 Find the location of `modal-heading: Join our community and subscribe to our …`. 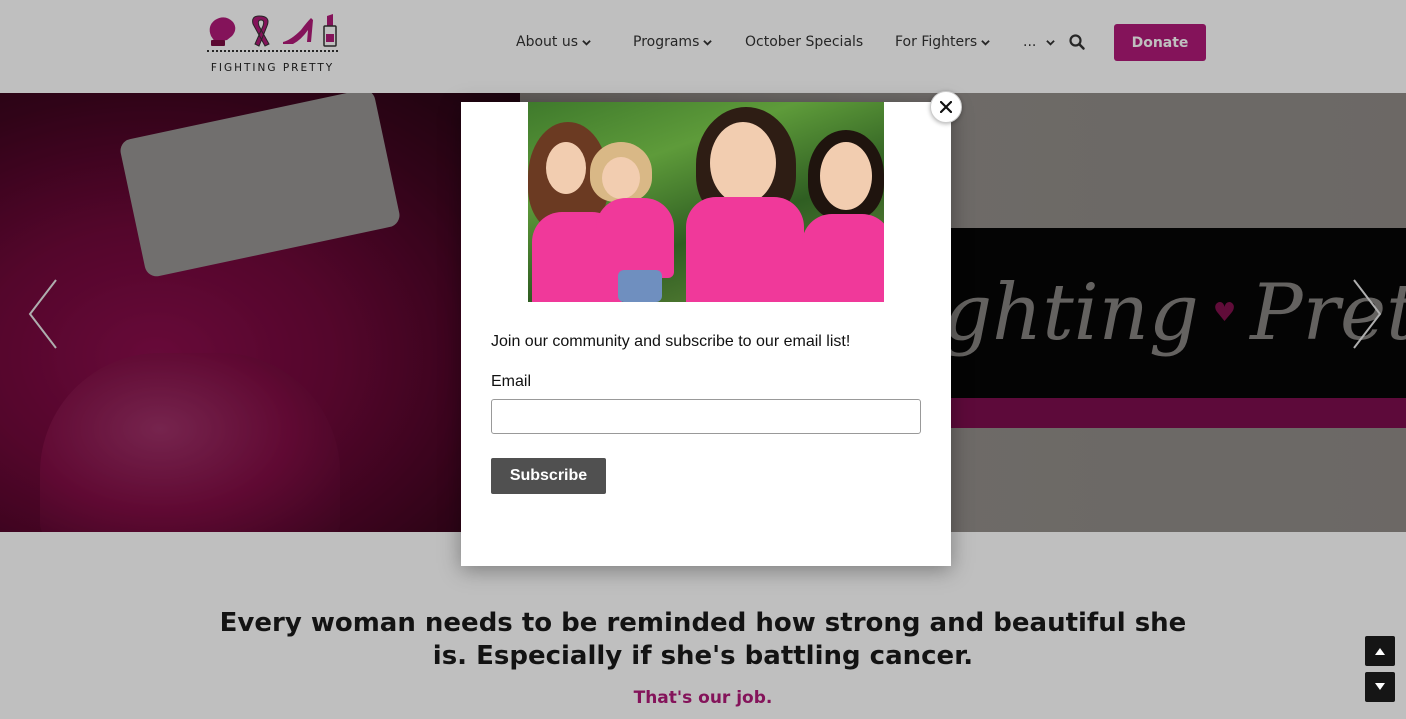

modal-heading: Join our community and subscribe to our … is located at coordinates (671, 341).